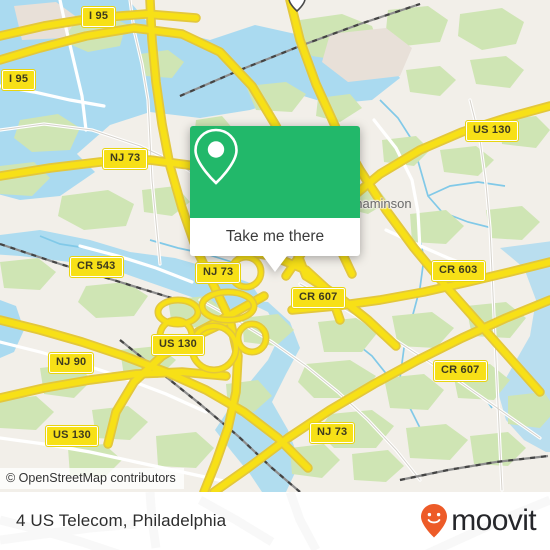  I want to click on shield-nj-73-lower: NJ 73, so click(332, 433).